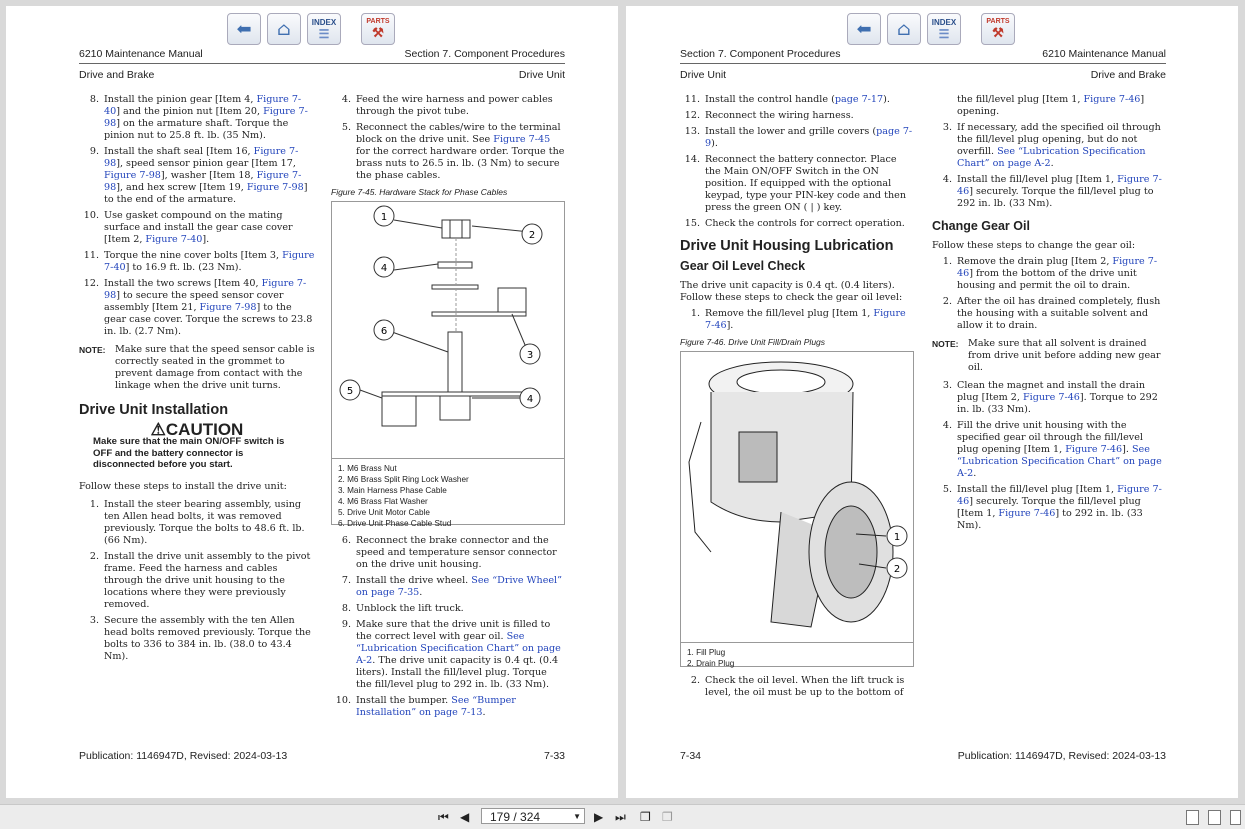  What do you see at coordinates (457, 394) in the screenshot?
I see `motor-cable-lug` at bounding box center [457, 394].